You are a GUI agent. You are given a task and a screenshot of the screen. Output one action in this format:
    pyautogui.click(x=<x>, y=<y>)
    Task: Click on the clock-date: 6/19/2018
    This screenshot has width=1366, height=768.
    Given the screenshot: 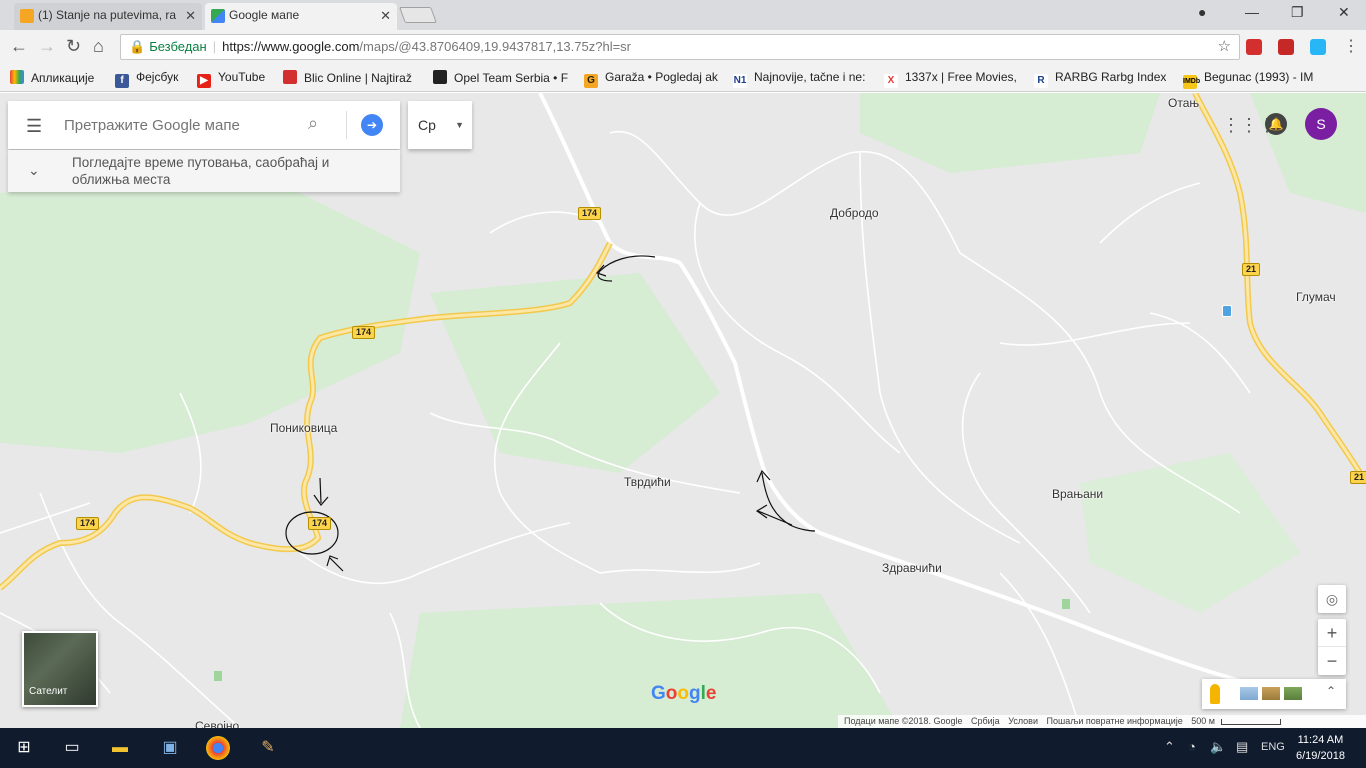 What is the action you would take?
    pyautogui.click(x=1320, y=756)
    